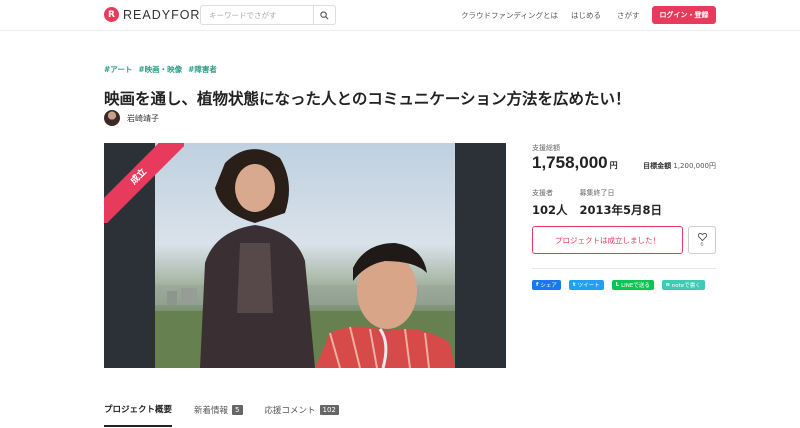 The height and width of the screenshot is (428, 800). I want to click on note-share-button: n noteで書く, so click(683, 285).